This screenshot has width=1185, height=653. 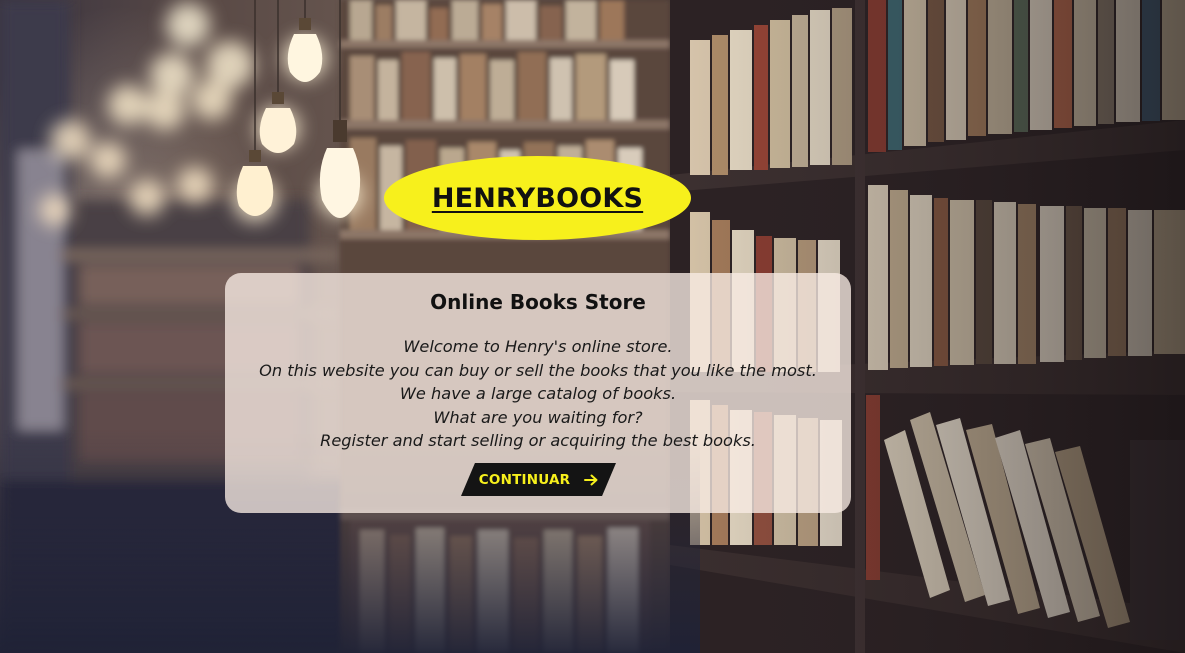 I want to click on welcome-line: Welcome to Henry's online store., so click(x=538, y=346).